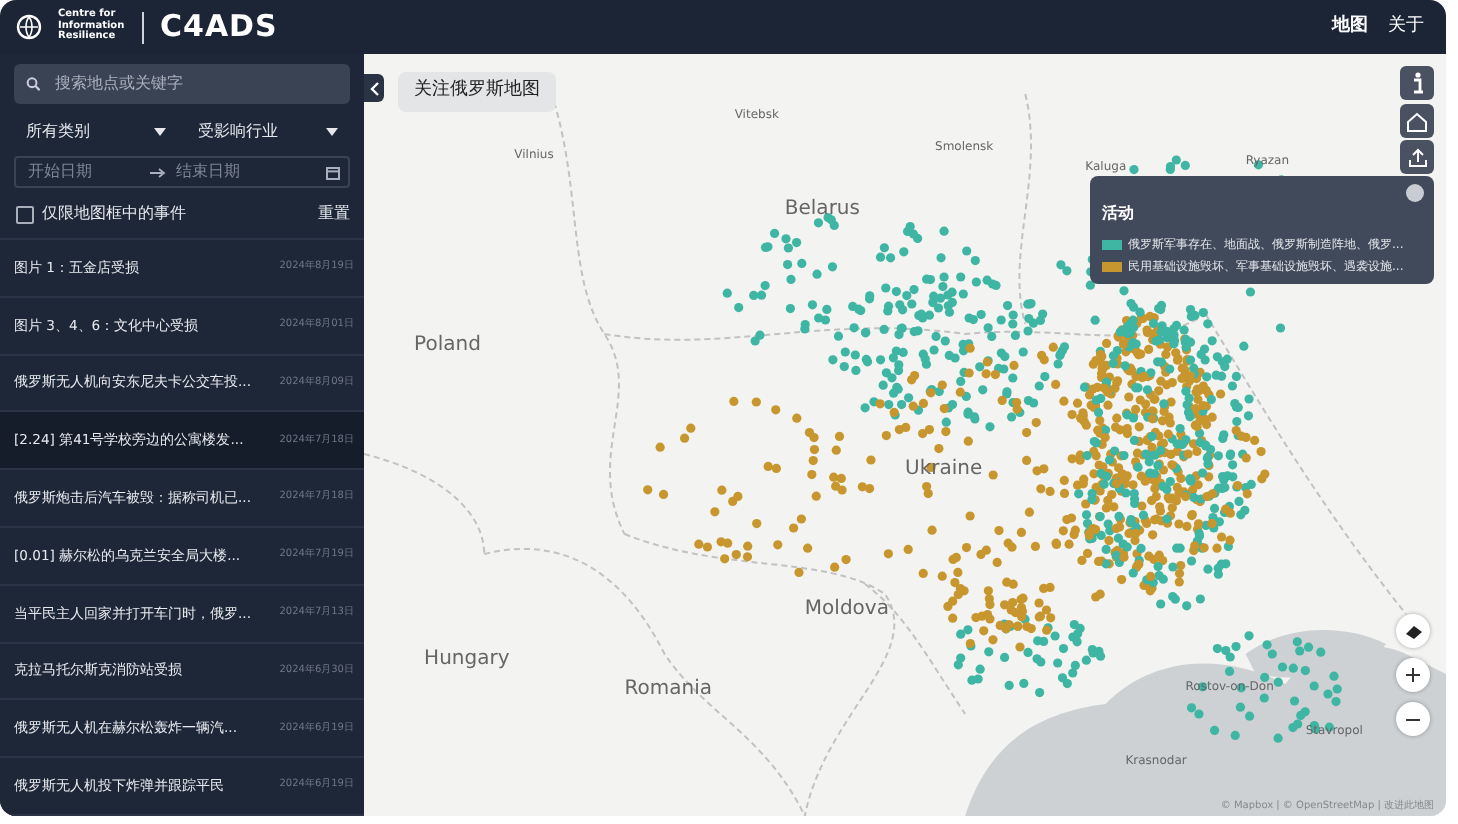 The width and height of the screenshot is (1458, 824). What do you see at coordinates (1406, 27) in the screenshot?
I see `nav-link: 关于` at bounding box center [1406, 27].